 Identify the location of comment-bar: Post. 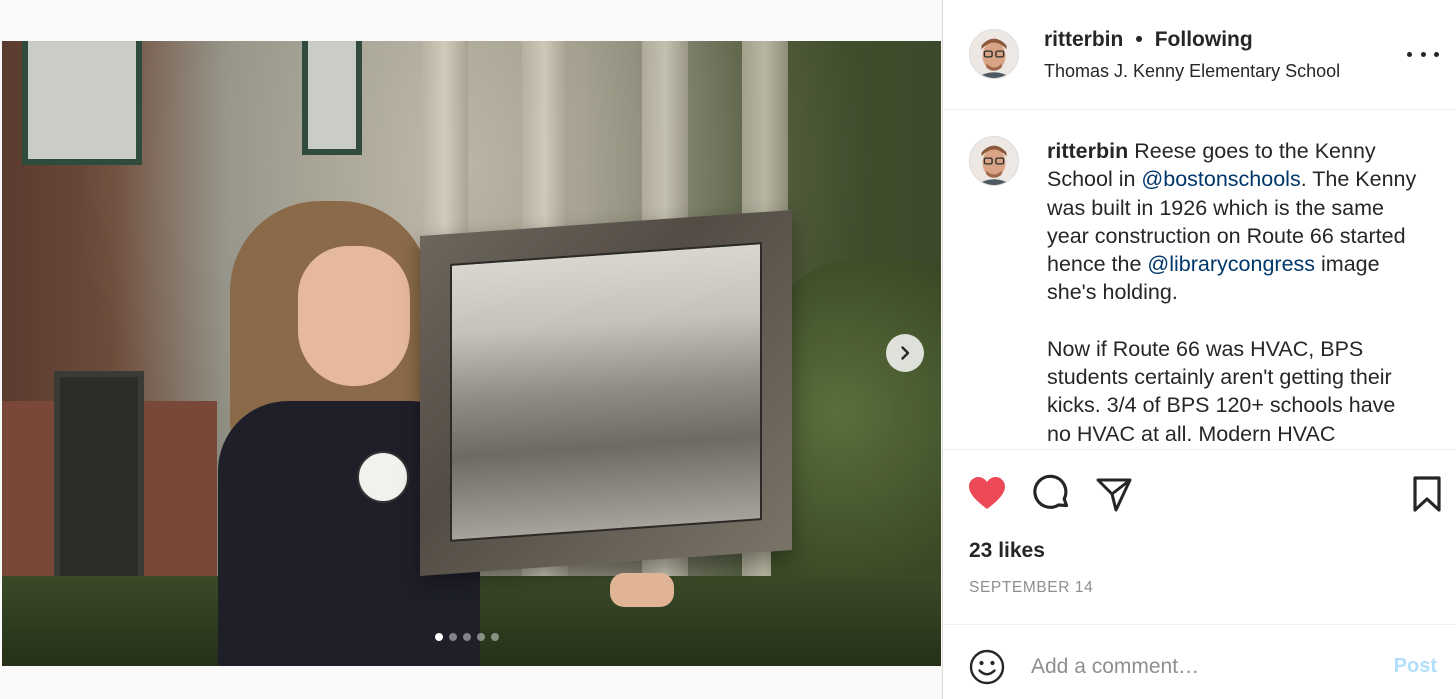
(1199, 661).